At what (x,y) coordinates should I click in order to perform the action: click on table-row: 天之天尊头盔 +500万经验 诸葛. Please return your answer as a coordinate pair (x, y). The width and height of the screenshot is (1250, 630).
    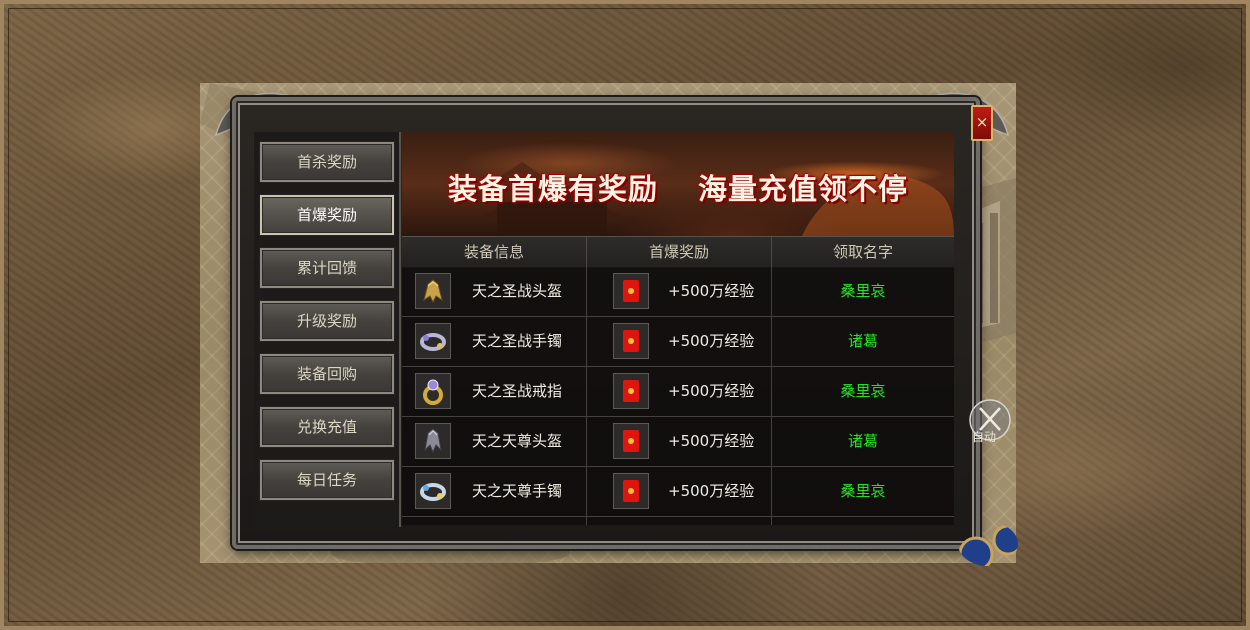
    Looking at the image, I should click on (678, 442).